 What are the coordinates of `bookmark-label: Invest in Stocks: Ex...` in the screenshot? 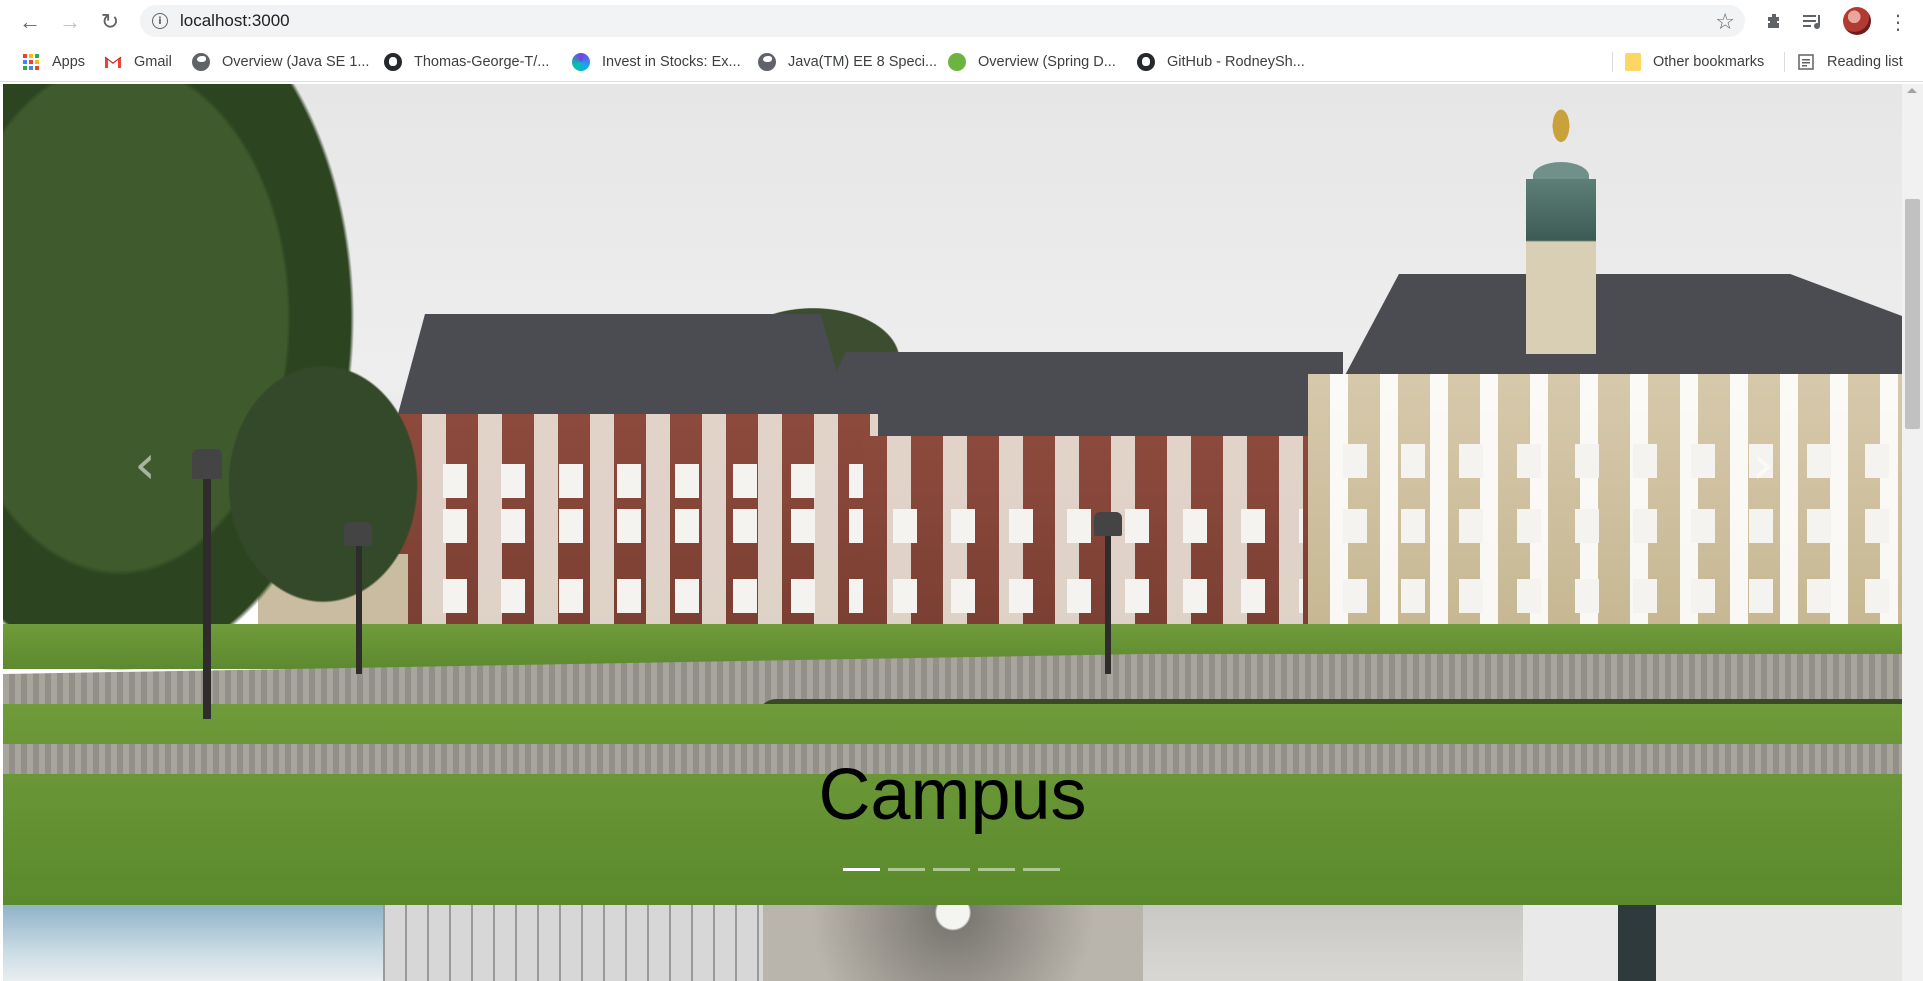 It's located at (671, 62).